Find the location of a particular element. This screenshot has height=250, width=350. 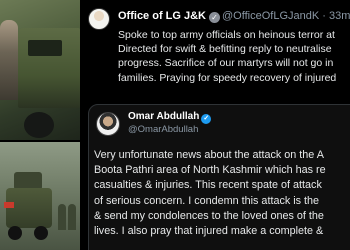

quoted-author-name: Omar Abdullah ✓ is located at coordinates (170, 117).